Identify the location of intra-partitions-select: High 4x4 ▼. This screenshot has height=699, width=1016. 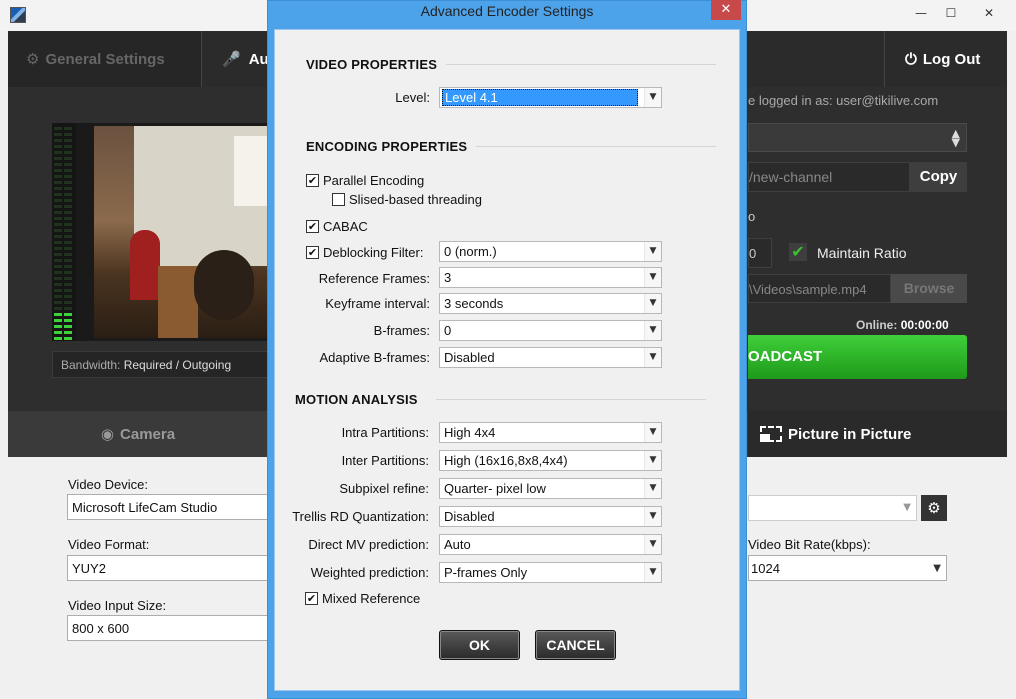
(550, 432).